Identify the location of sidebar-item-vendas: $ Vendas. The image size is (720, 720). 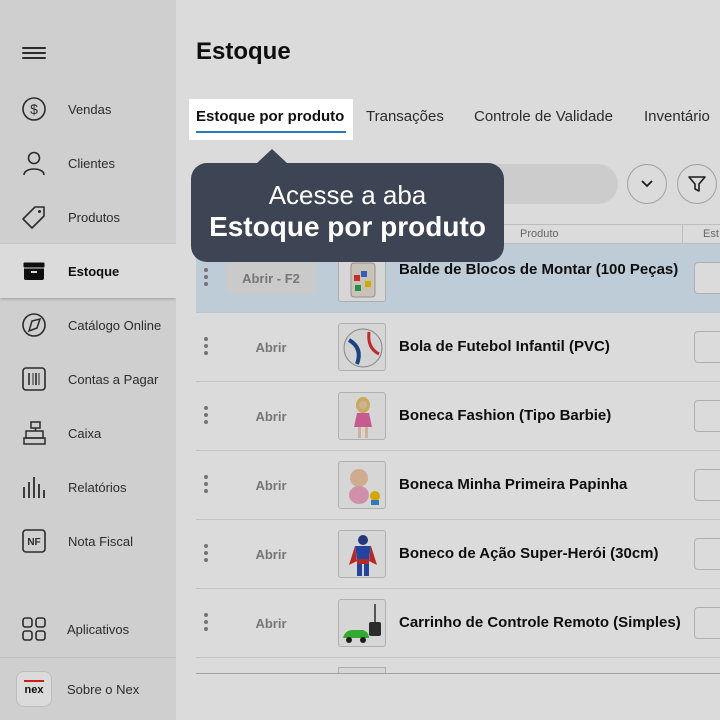
(88, 109).